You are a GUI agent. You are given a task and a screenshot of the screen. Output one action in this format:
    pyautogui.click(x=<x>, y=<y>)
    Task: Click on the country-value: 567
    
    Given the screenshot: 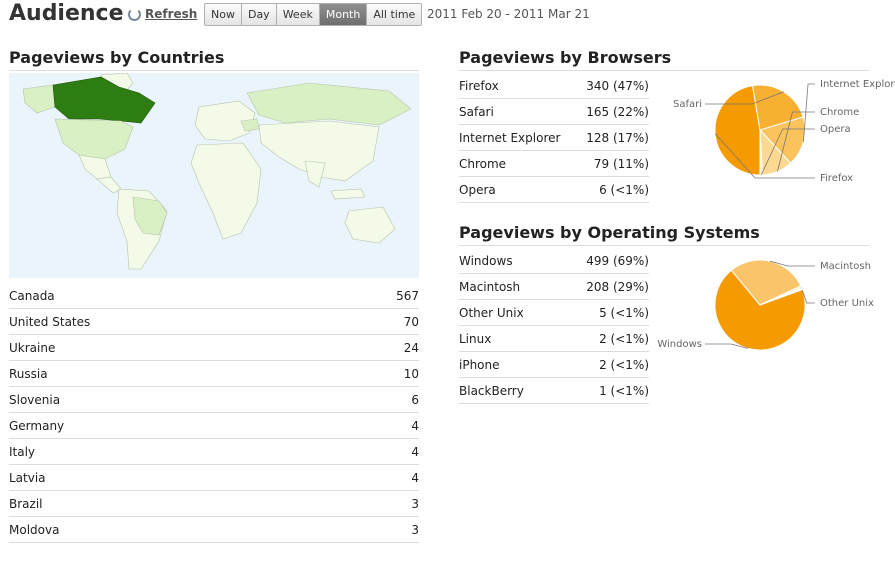 What is the action you would take?
    pyautogui.click(x=373, y=296)
    